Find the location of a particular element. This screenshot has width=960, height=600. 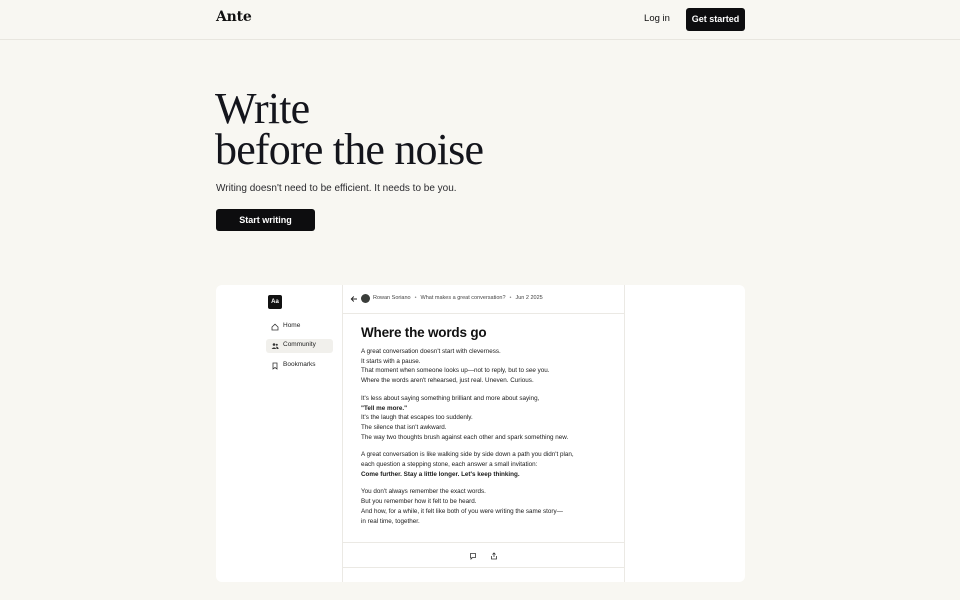

sidebar-item-bookmarks: Bookmarks is located at coordinates (299, 366).